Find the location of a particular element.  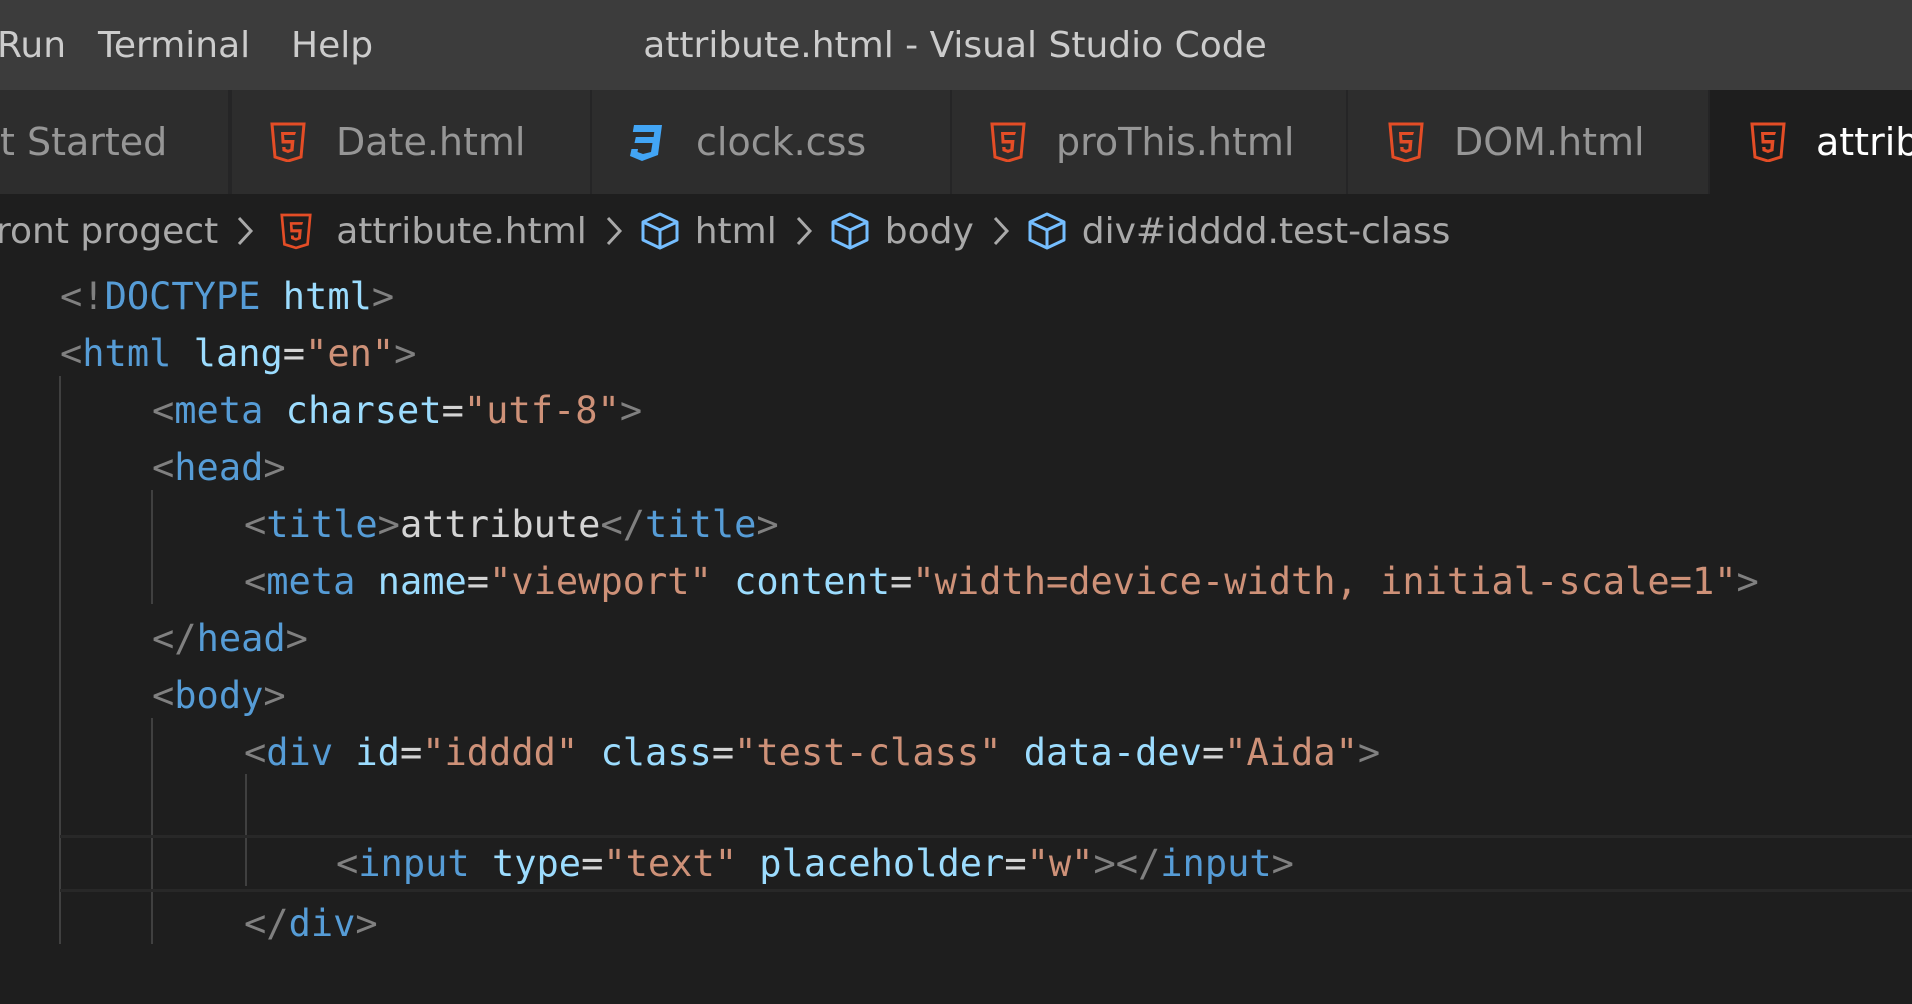

menu-run: Run is located at coordinates (33, 45).